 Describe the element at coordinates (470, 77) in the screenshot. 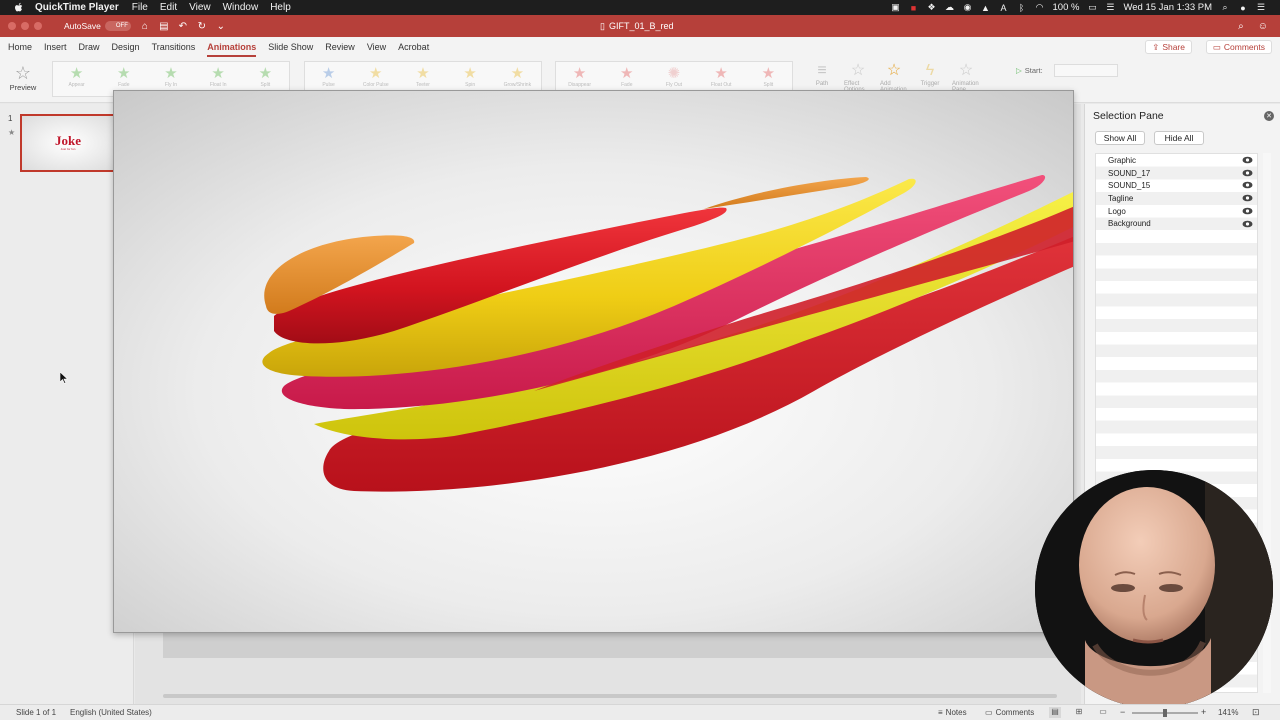

I see `effect-spin: ★ Spin` at that location.